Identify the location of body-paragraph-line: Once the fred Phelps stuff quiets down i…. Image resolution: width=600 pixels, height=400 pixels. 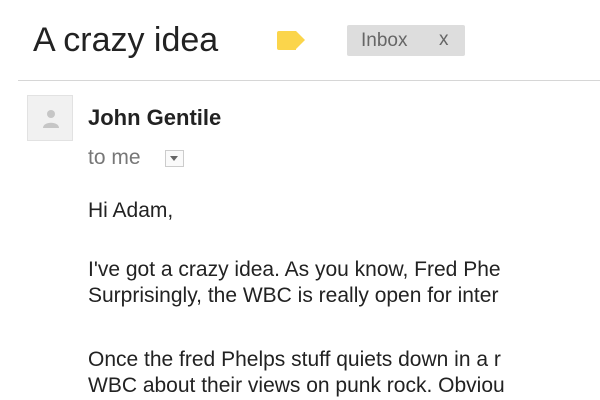
(294, 359).